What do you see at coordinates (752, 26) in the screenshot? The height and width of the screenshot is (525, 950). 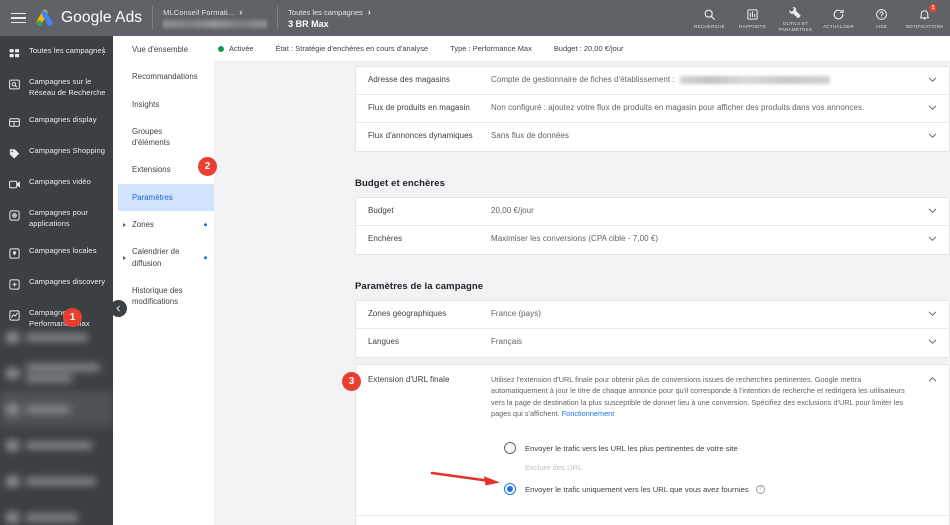 I see `reports-label: RAPPORTS` at bounding box center [752, 26].